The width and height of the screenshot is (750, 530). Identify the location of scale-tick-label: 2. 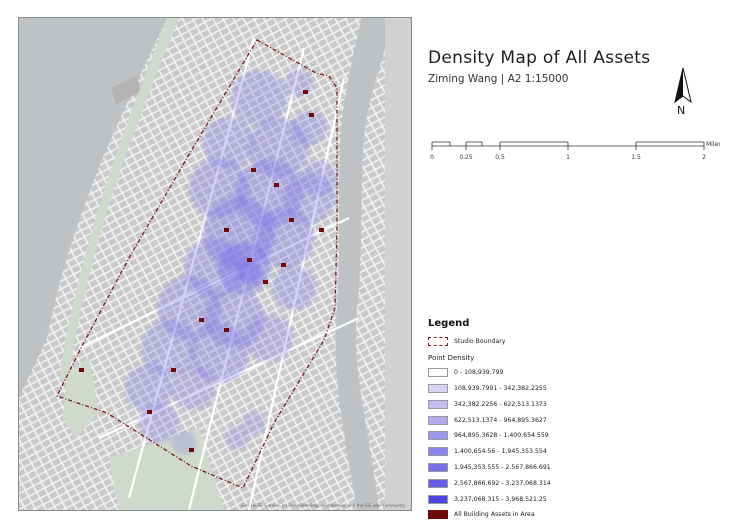
(704, 157).